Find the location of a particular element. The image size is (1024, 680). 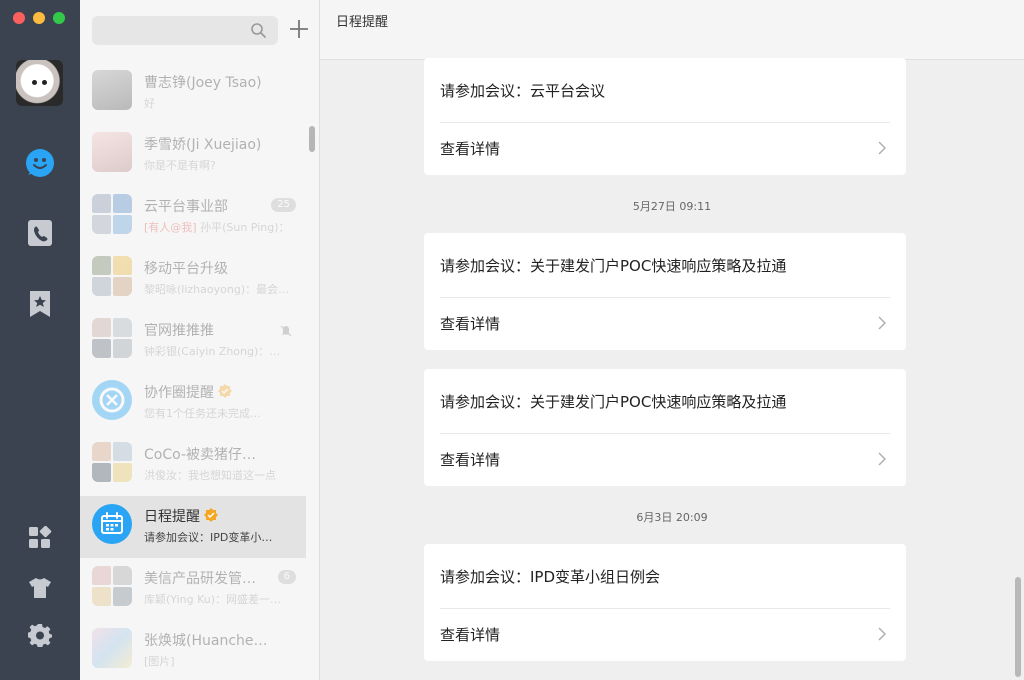

minimize-window-button is located at coordinates (39, 18).